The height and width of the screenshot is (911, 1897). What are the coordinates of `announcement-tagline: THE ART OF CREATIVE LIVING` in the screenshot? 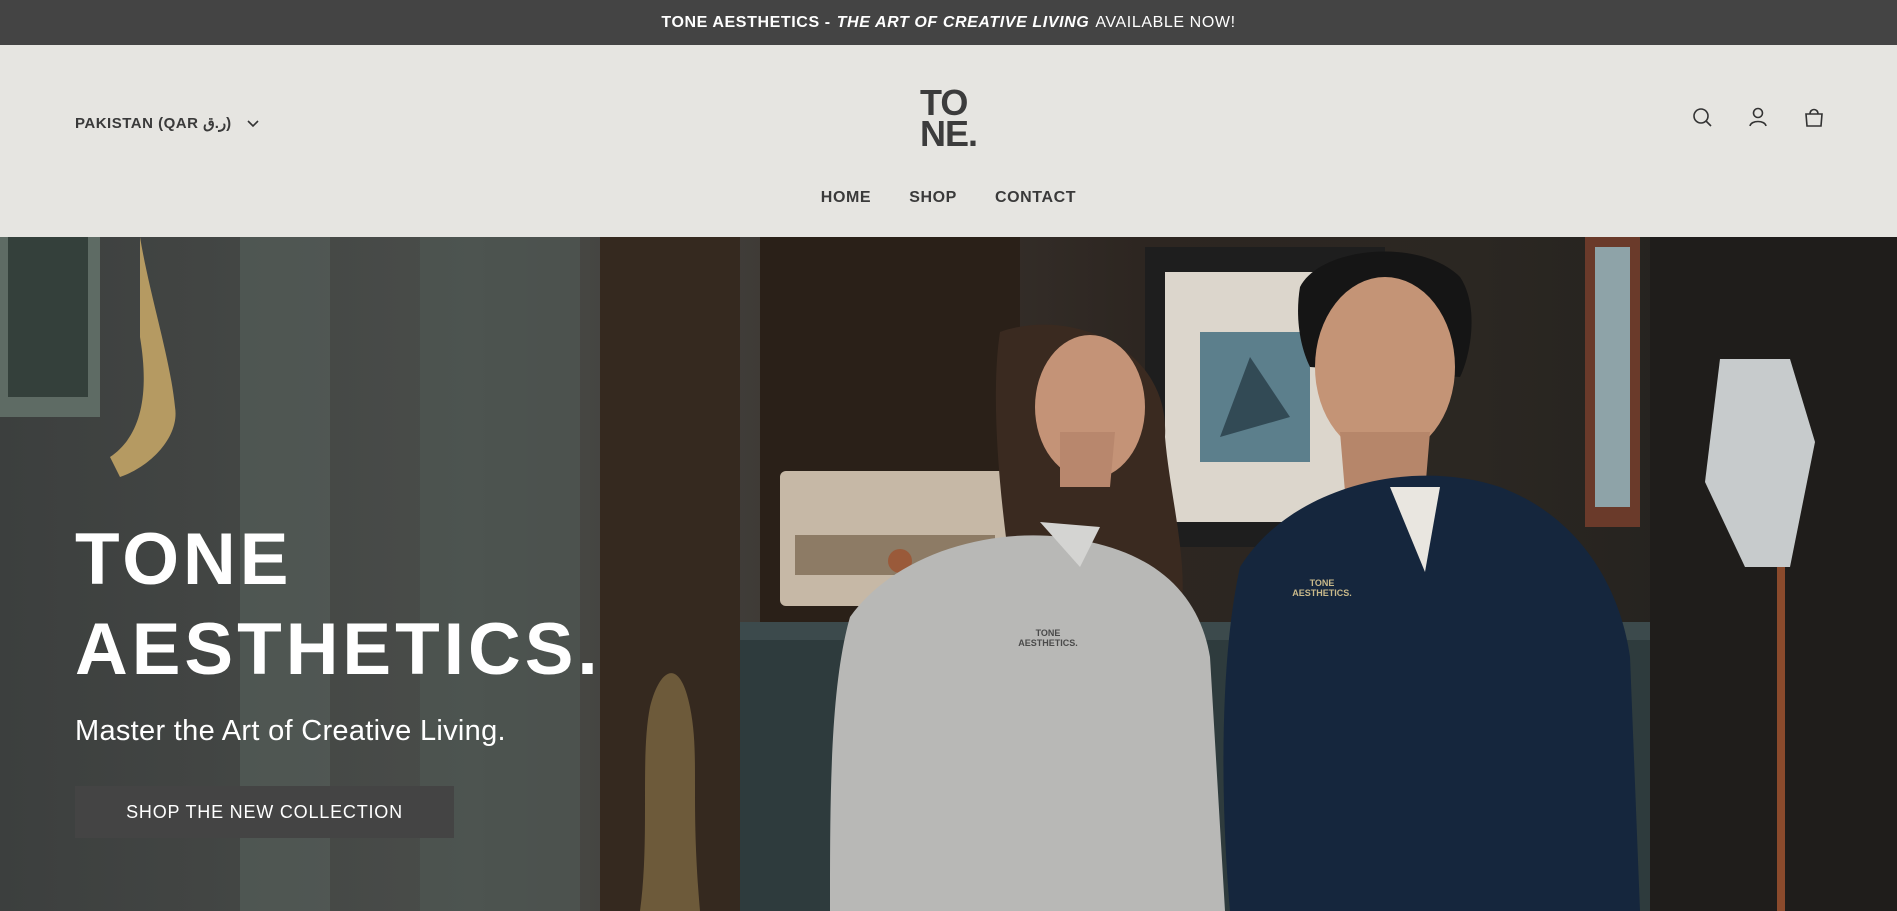 It's located at (963, 22).